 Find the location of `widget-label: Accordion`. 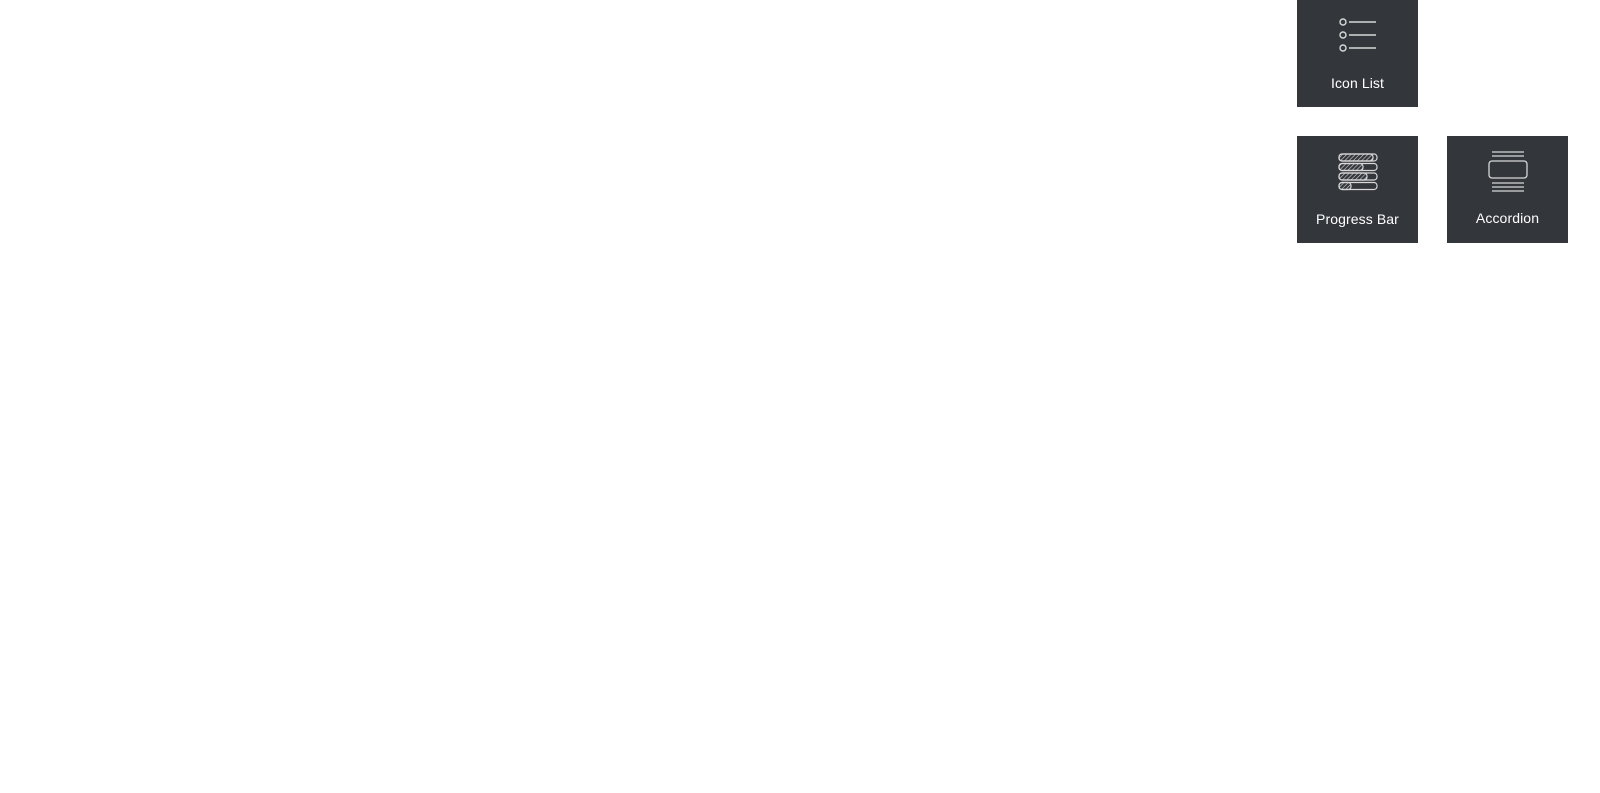

widget-label: Accordion is located at coordinates (1507, 218).